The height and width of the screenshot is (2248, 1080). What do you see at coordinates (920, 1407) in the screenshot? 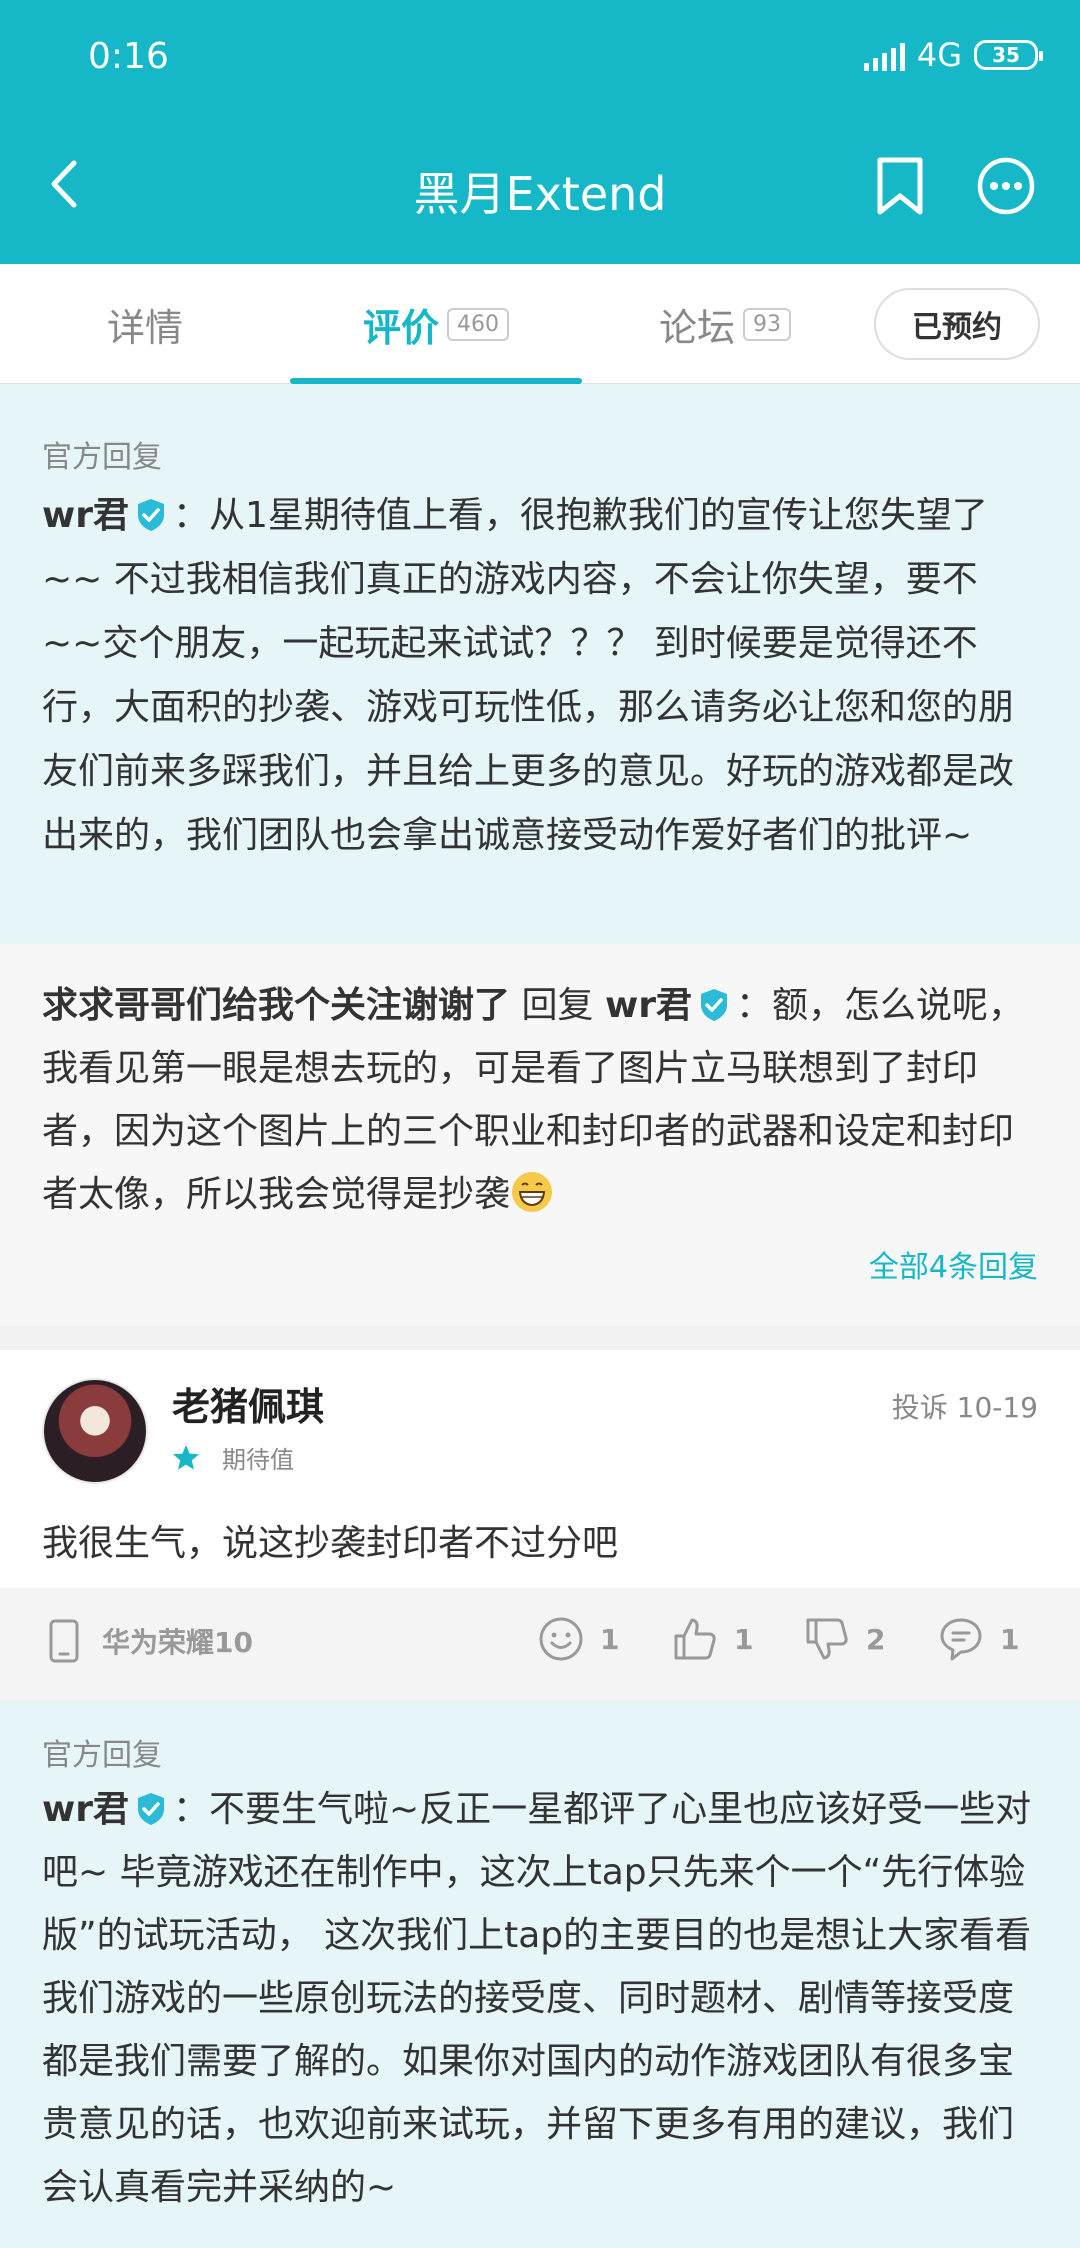
I see `report-link: 投诉` at bounding box center [920, 1407].